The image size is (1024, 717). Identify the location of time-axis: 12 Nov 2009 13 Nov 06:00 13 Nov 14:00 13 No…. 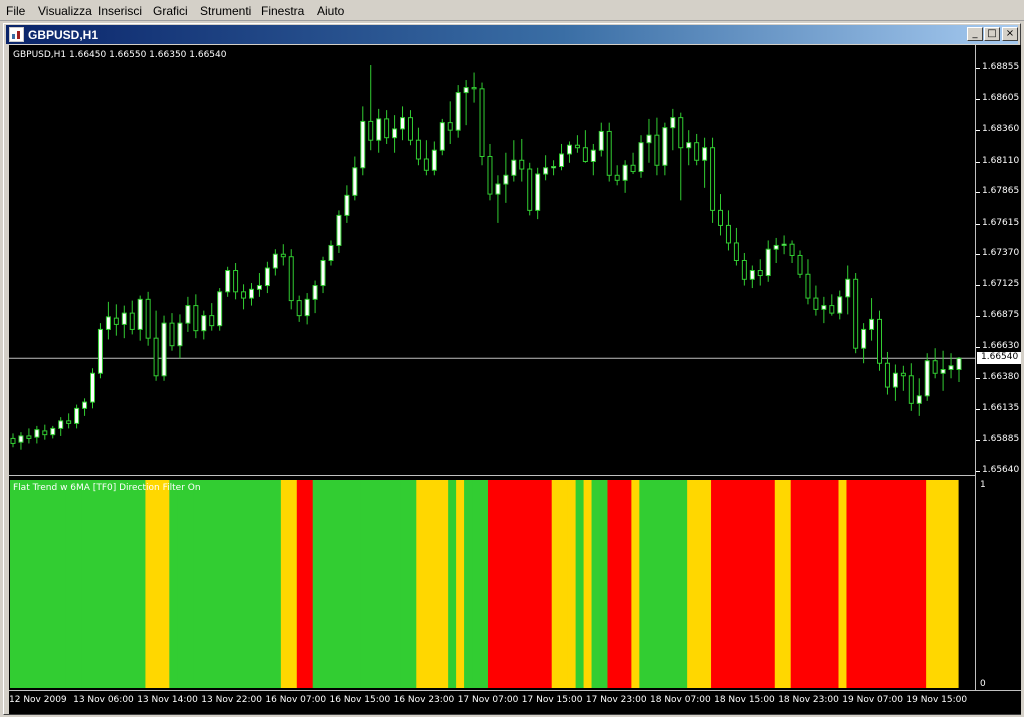
(515, 702).